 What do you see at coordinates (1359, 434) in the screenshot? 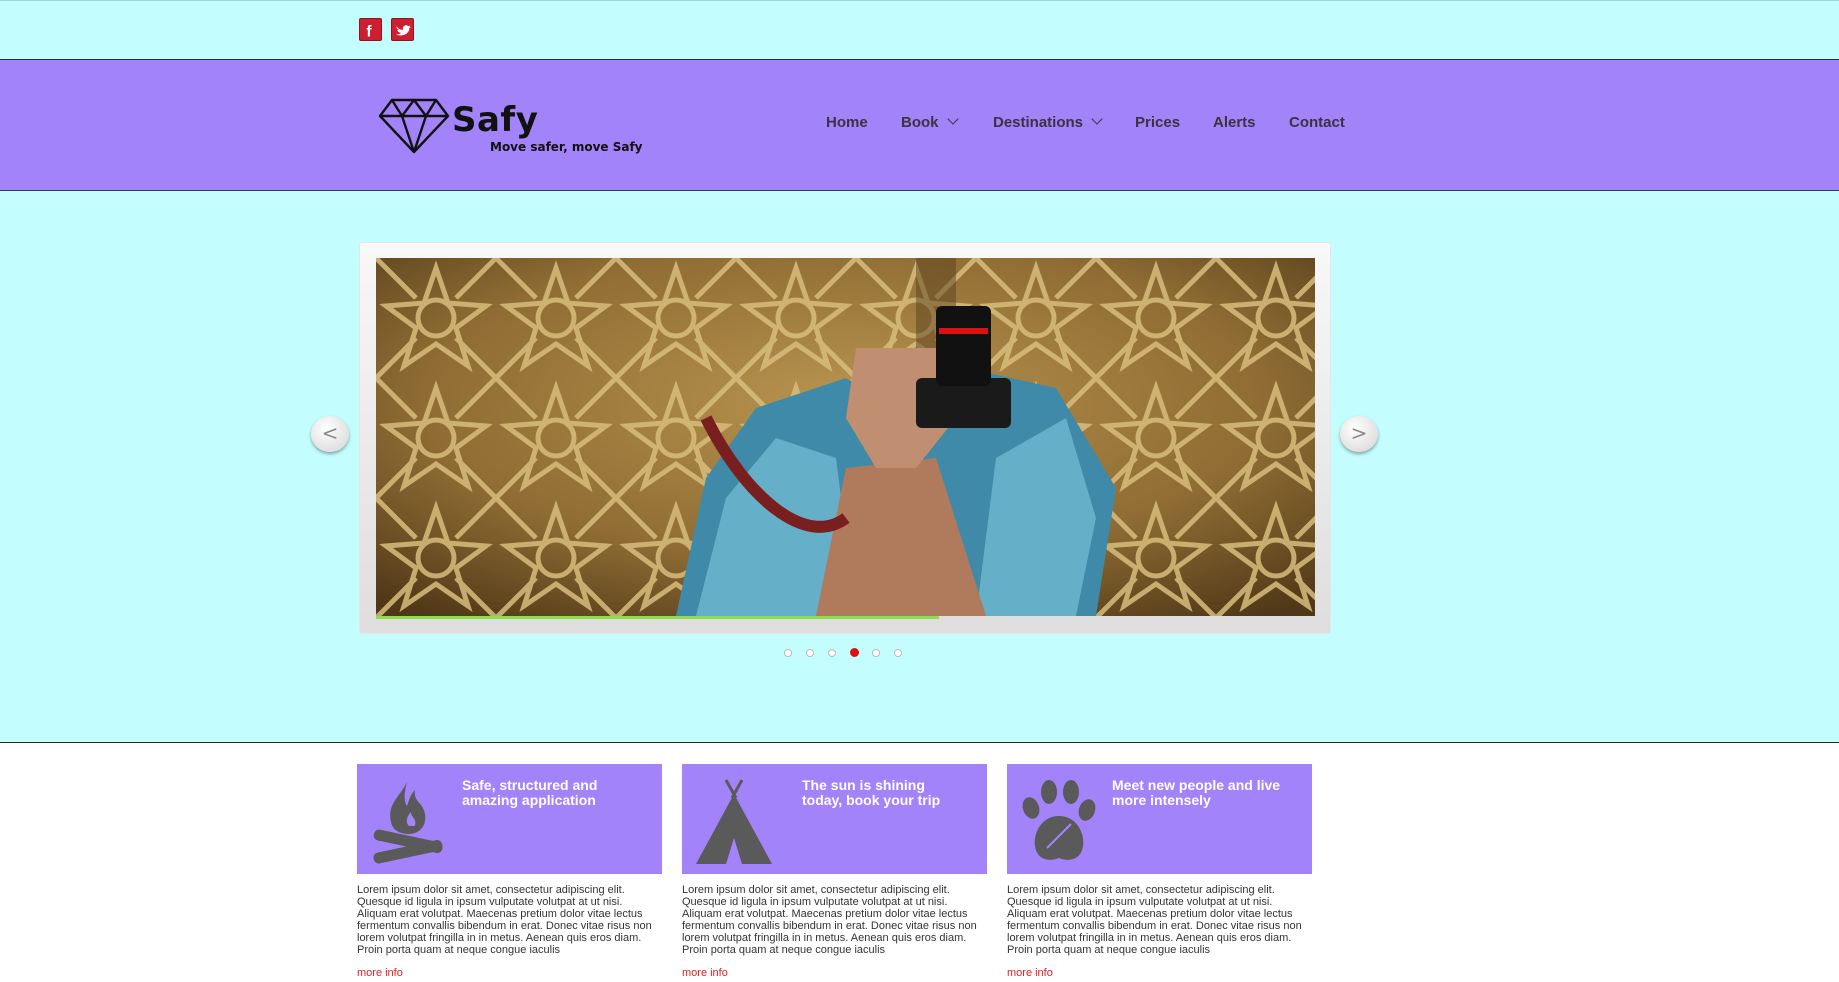
I see `slider-next-button: >` at bounding box center [1359, 434].